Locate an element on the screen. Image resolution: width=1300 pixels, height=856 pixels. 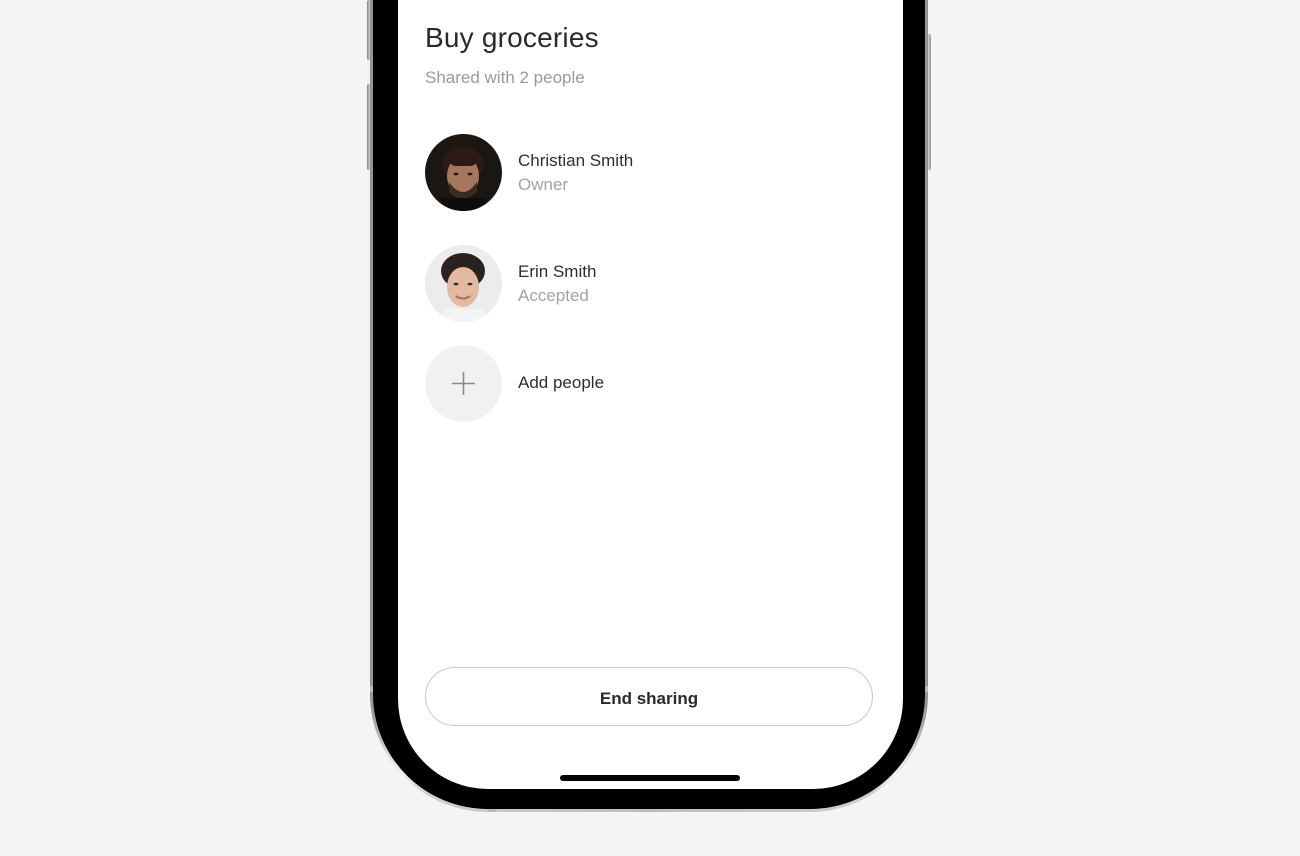
add-people-circle is located at coordinates (463, 383).